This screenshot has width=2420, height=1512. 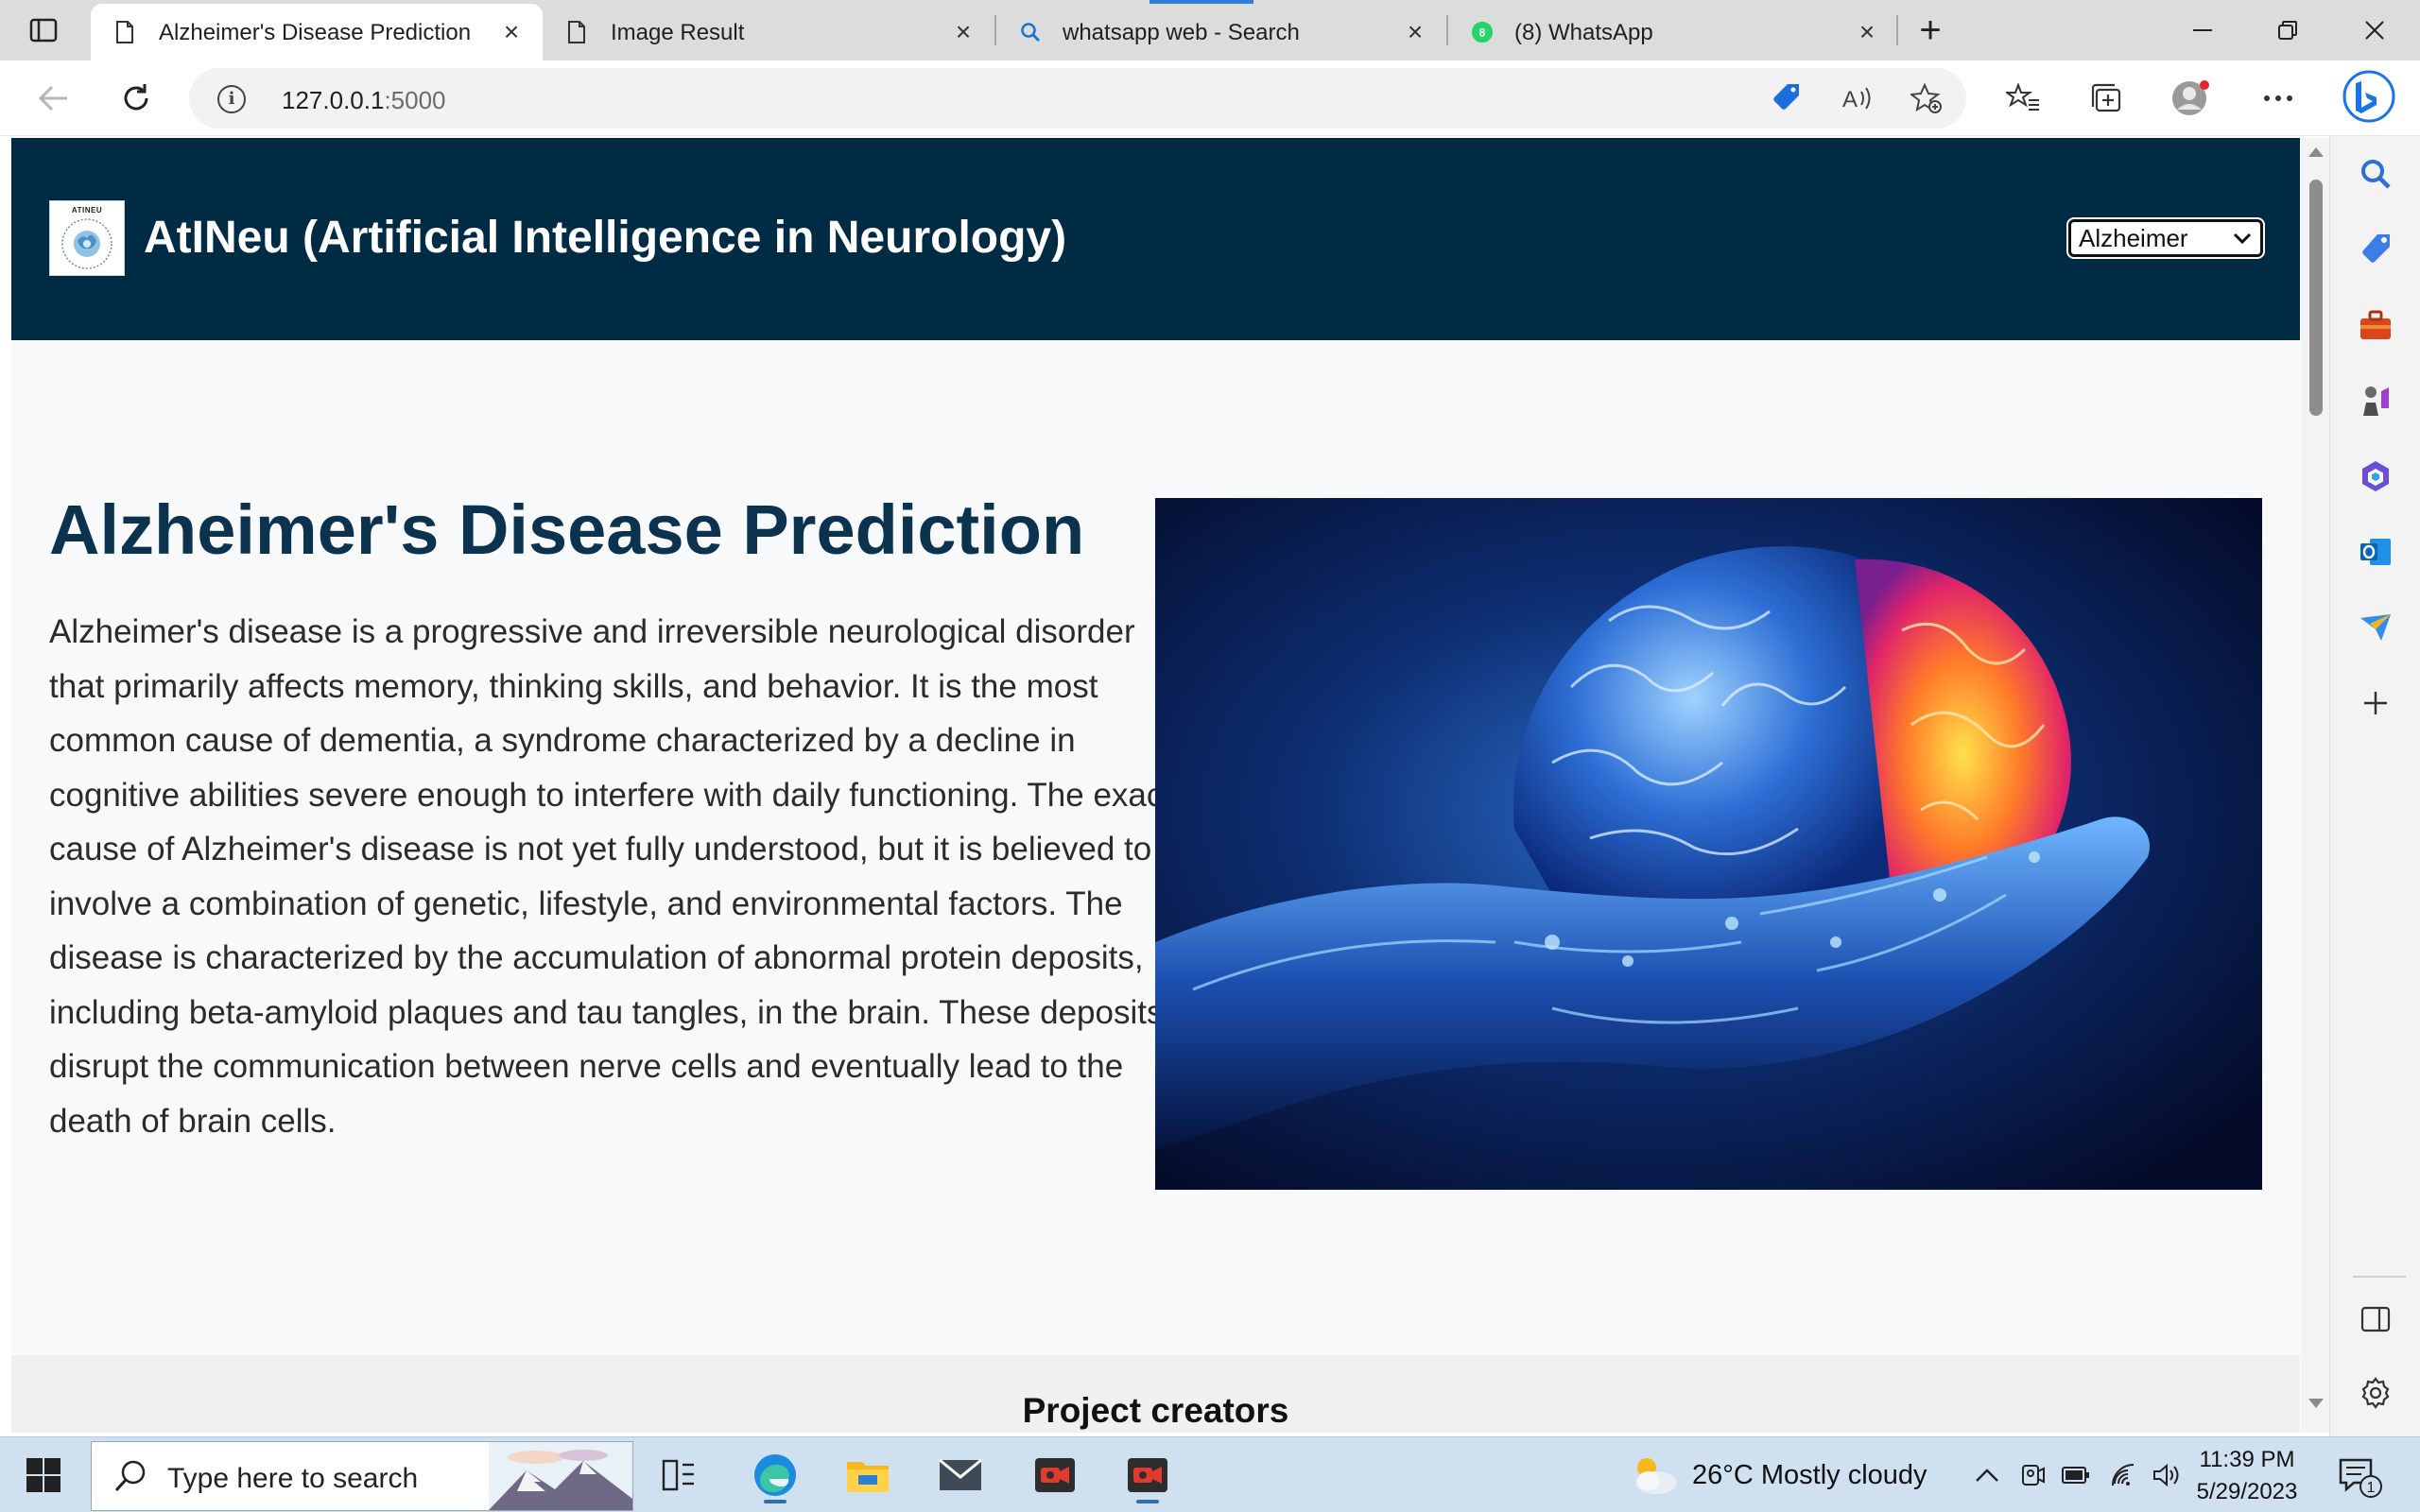 I want to click on disease-select: Alzheimer, so click(x=2166, y=238).